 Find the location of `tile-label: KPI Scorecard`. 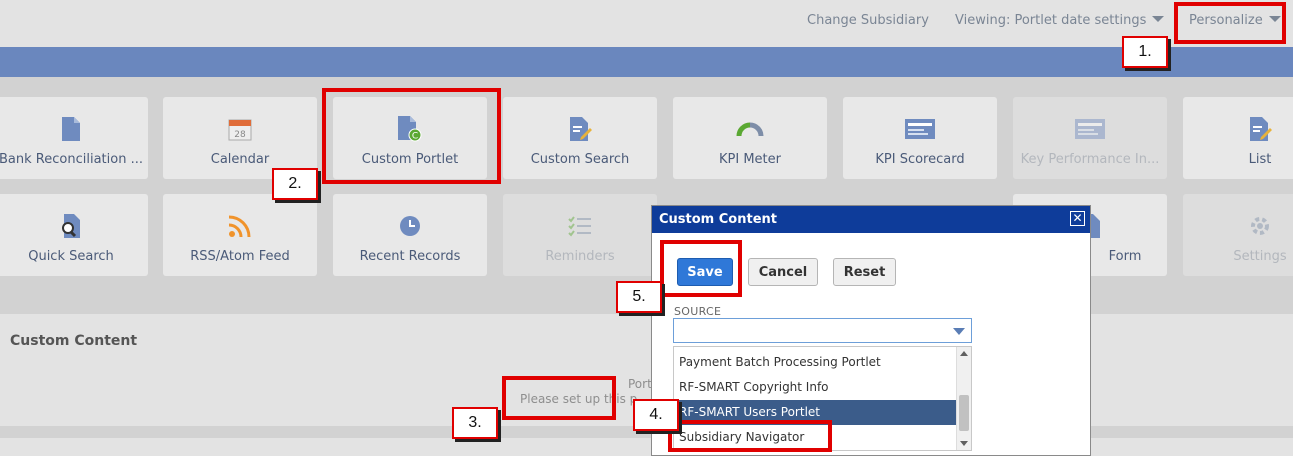

tile-label: KPI Scorecard is located at coordinates (920, 159).